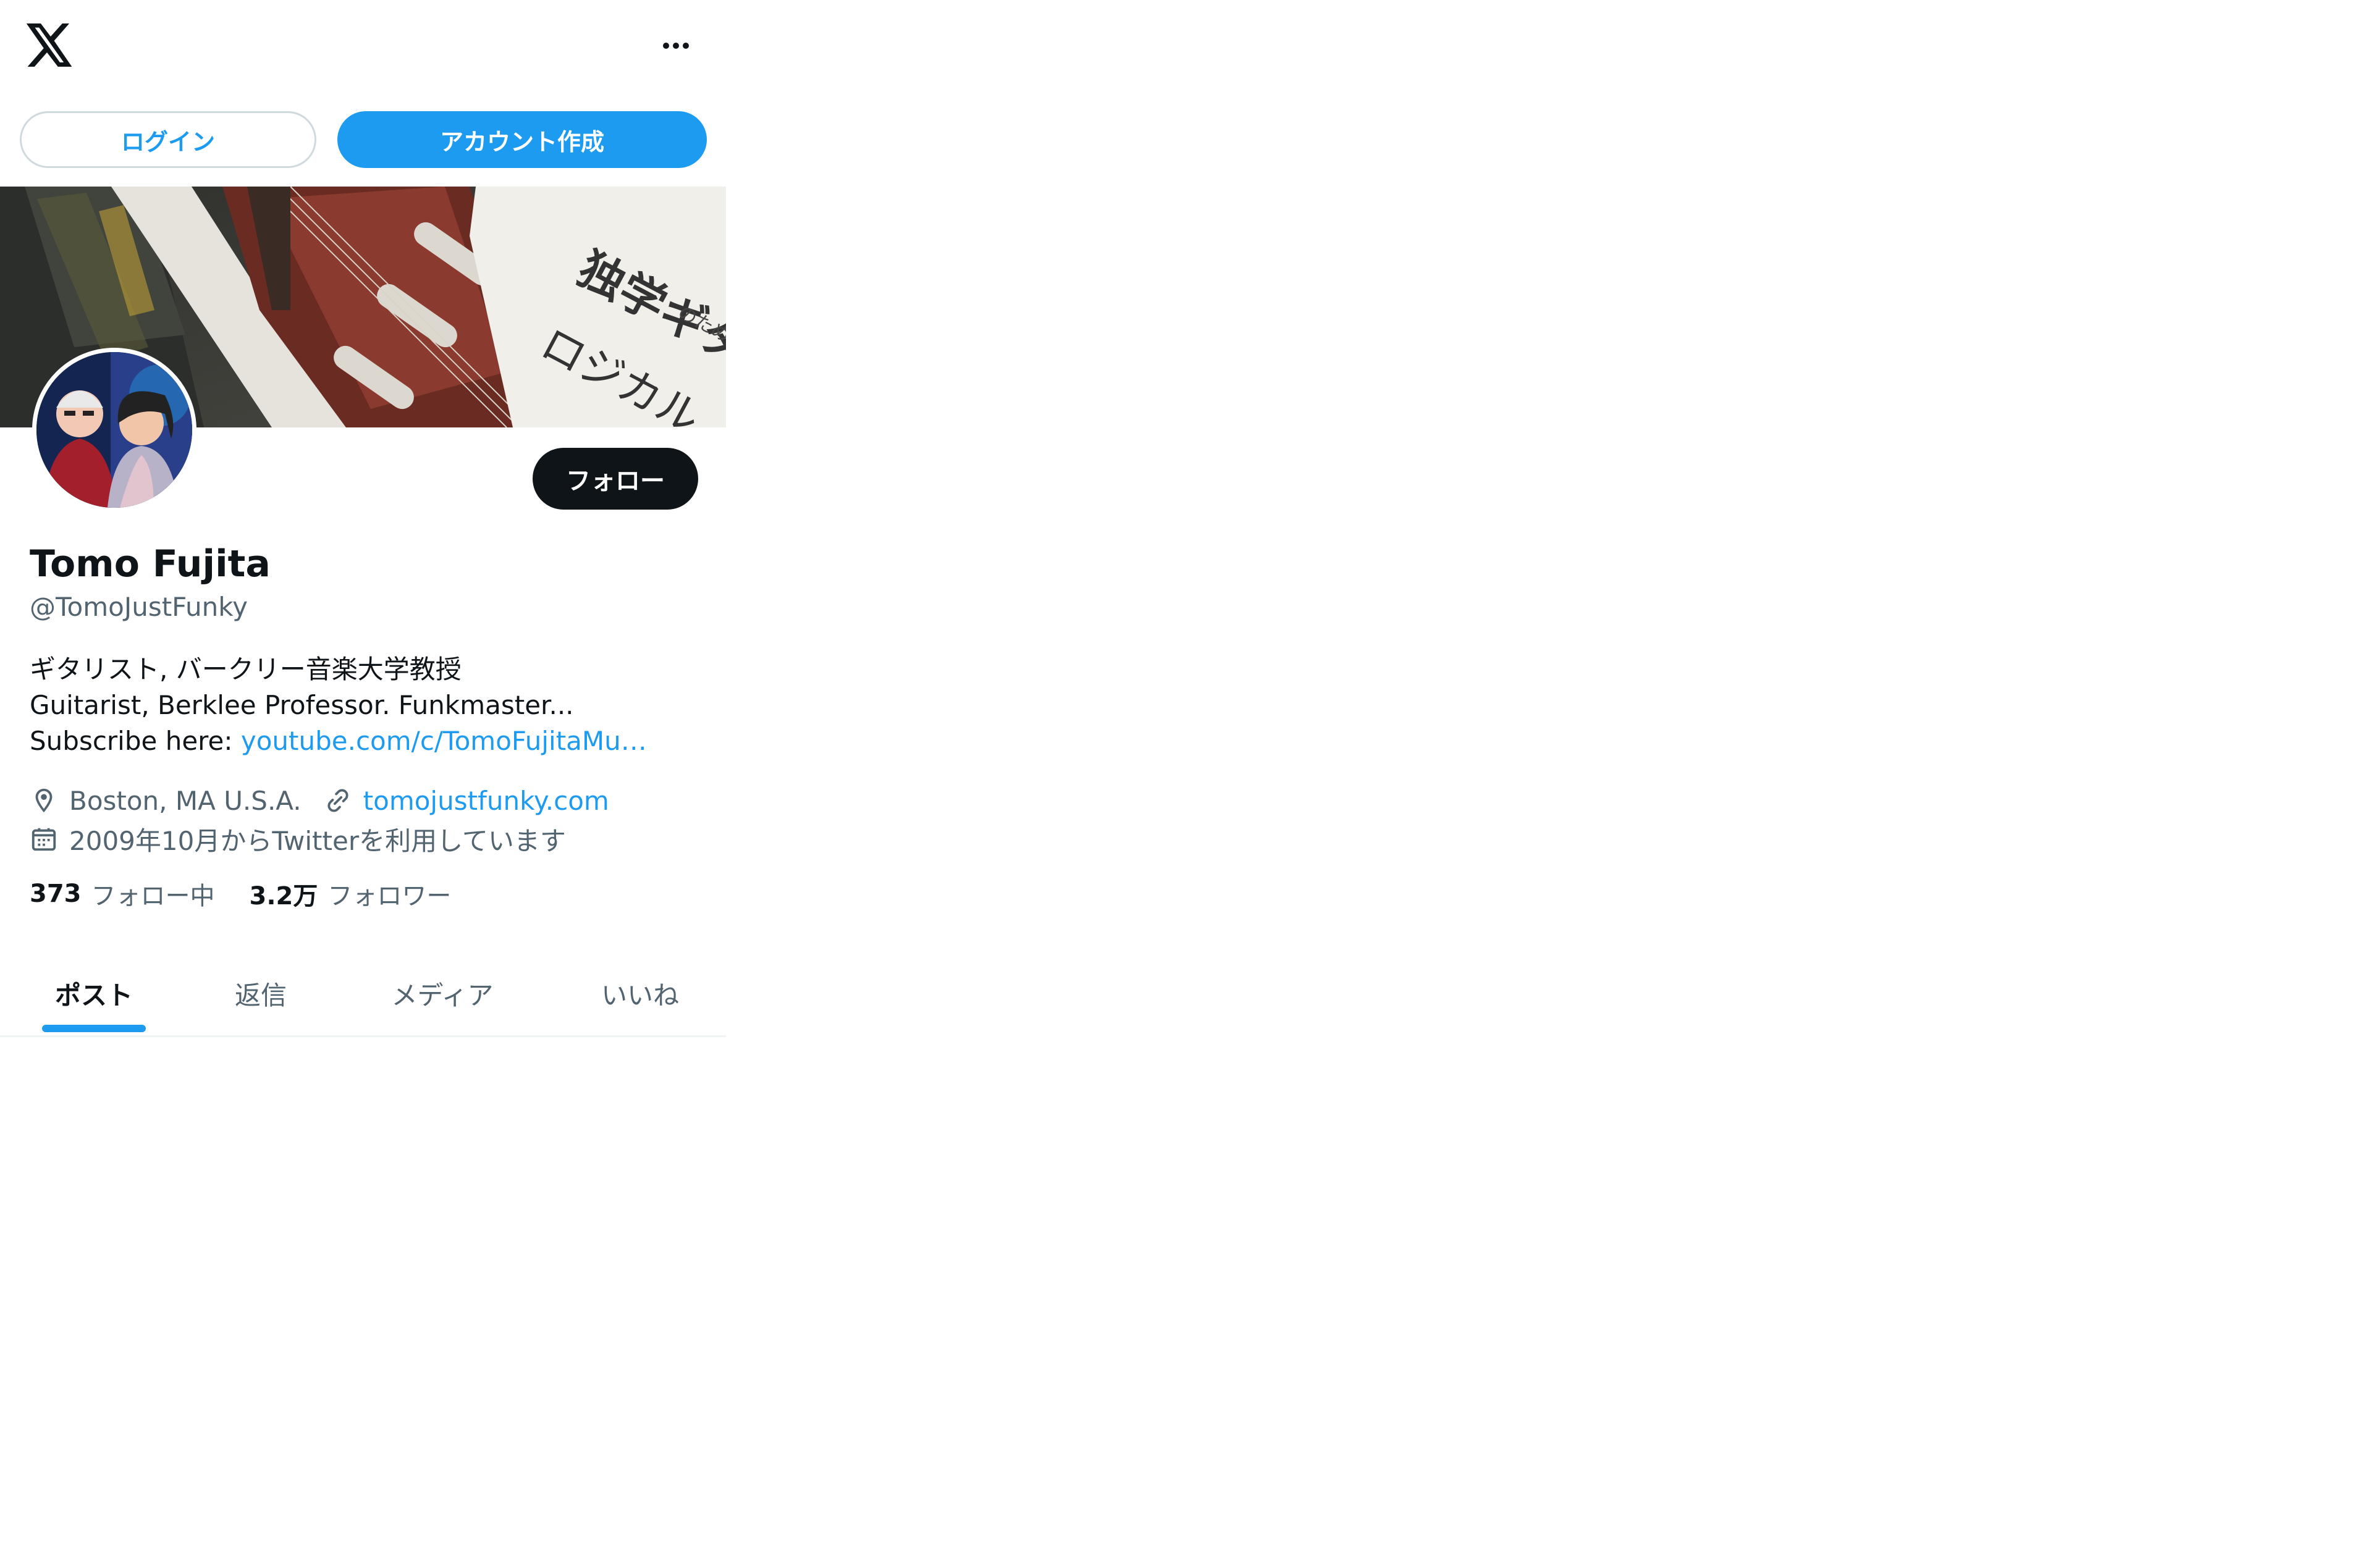  Describe the element at coordinates (94, 993) in the screenshot. I see `tab-posts: ポスト` at that location.